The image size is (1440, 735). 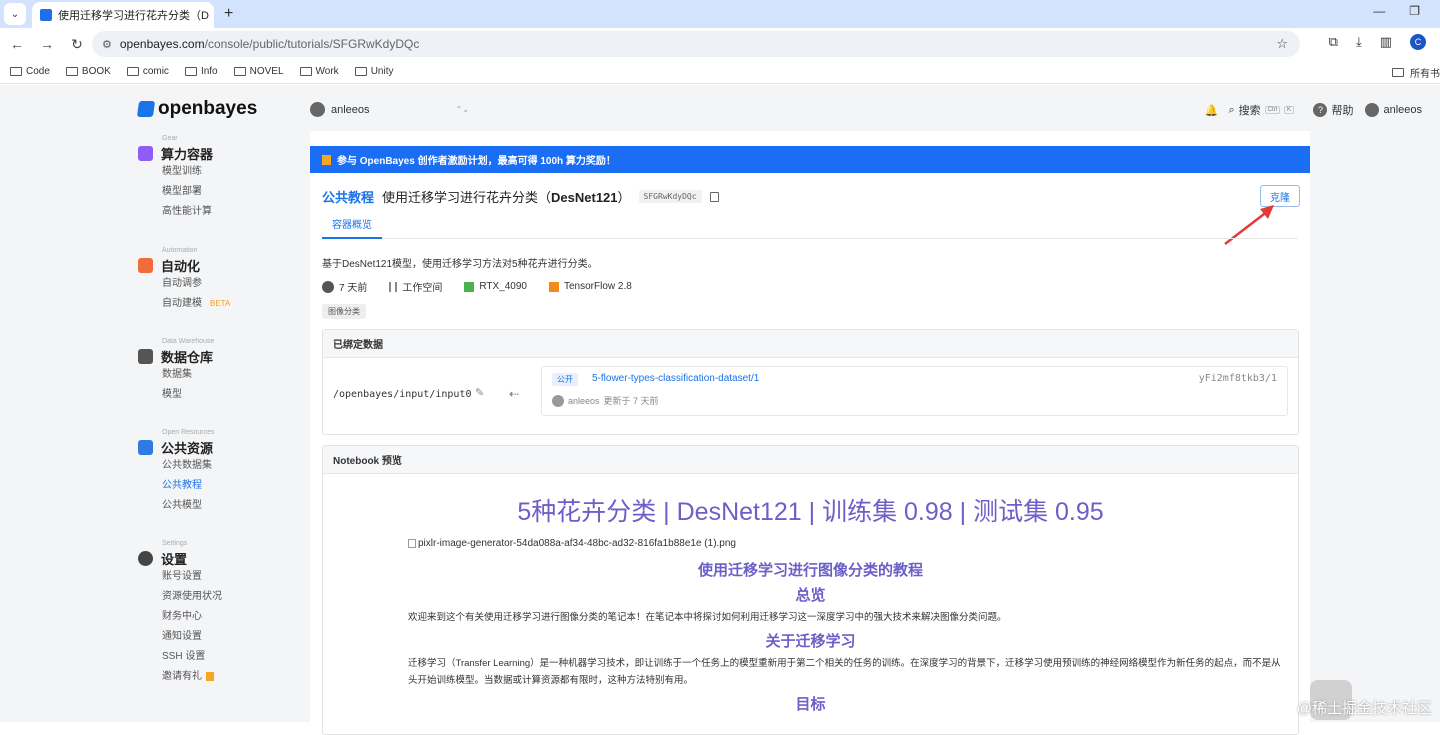 I want to click on sidebar-item-automl: 自动建模 BETA, so click(x=197, y=304).